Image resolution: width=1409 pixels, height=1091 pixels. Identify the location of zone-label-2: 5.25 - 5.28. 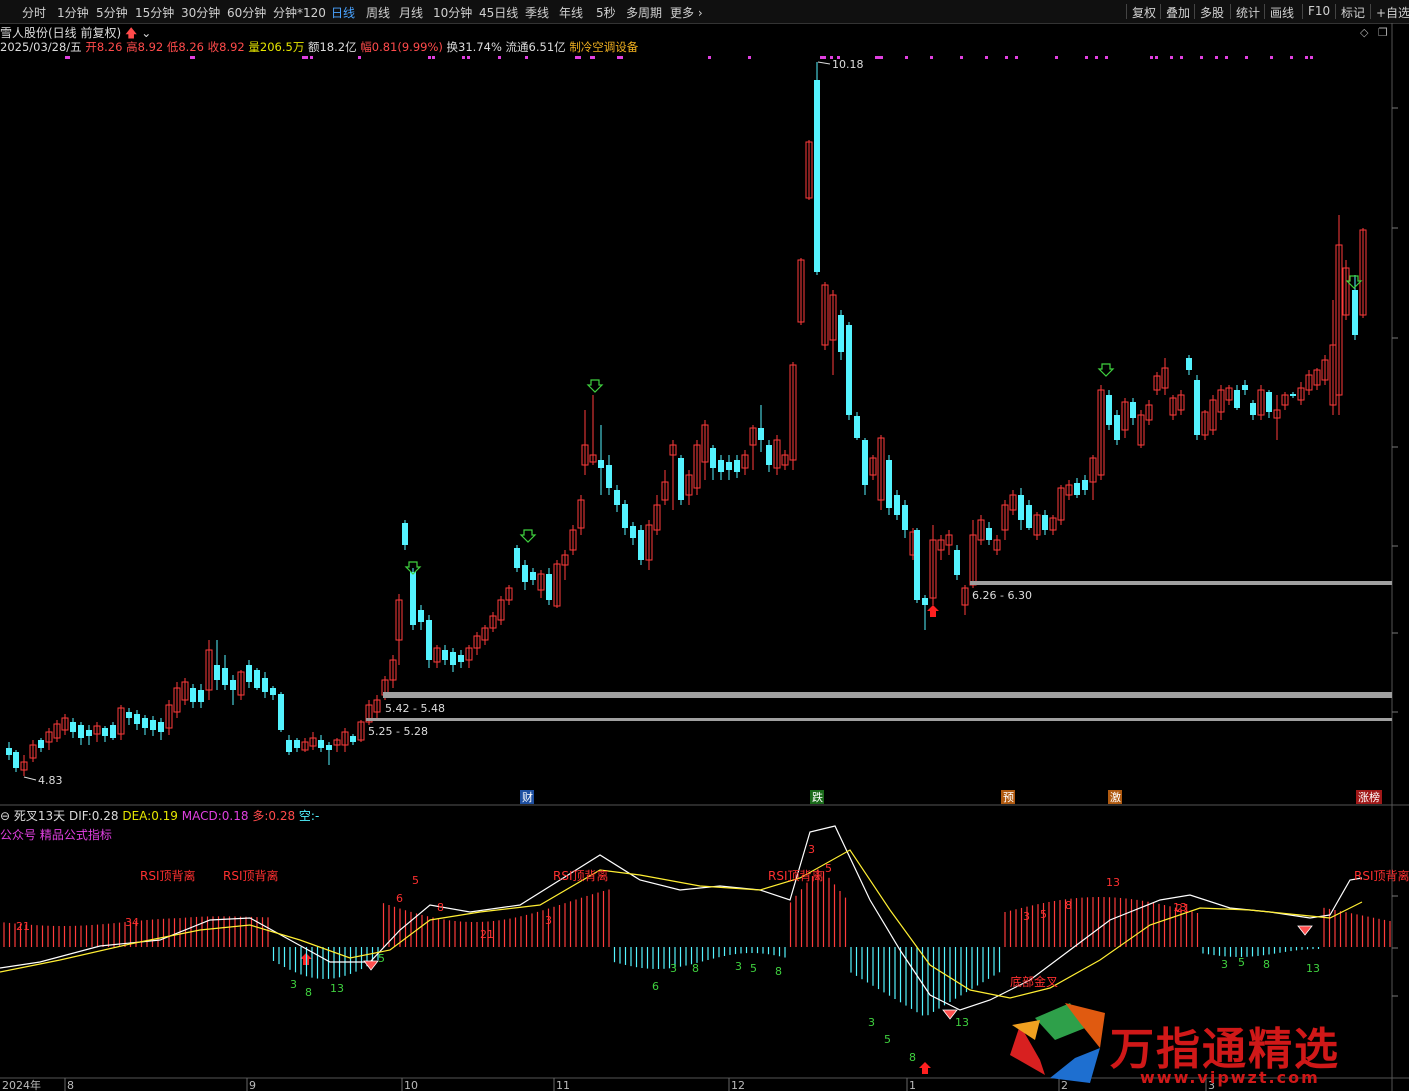
(398, 731).